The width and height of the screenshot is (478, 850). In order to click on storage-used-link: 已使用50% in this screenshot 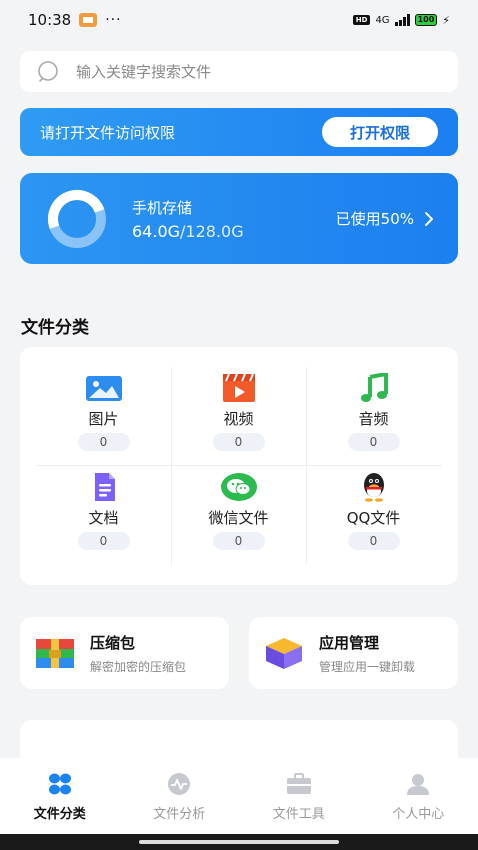, I will do `click(385, 218)`.